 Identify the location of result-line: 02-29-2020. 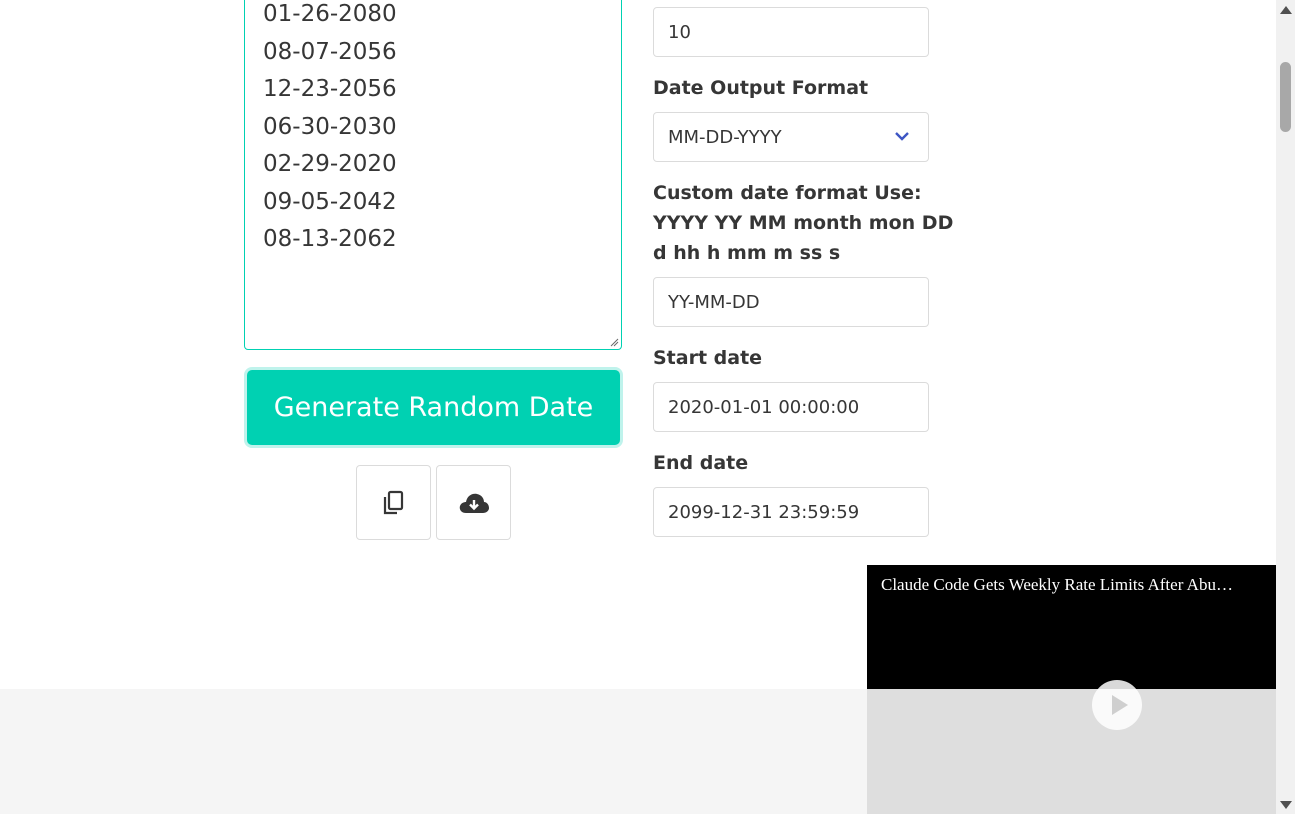
(330, 164).